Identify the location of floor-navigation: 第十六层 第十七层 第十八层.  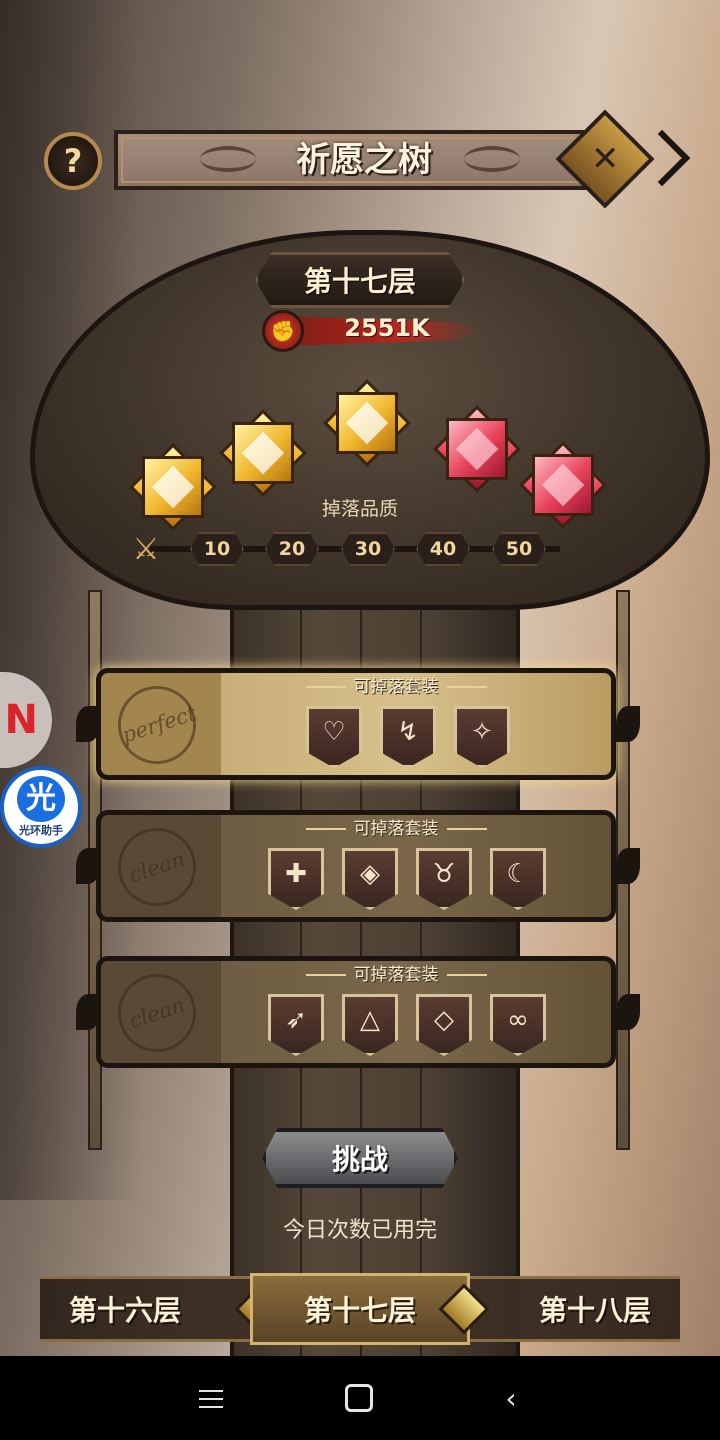
(360, 1309).